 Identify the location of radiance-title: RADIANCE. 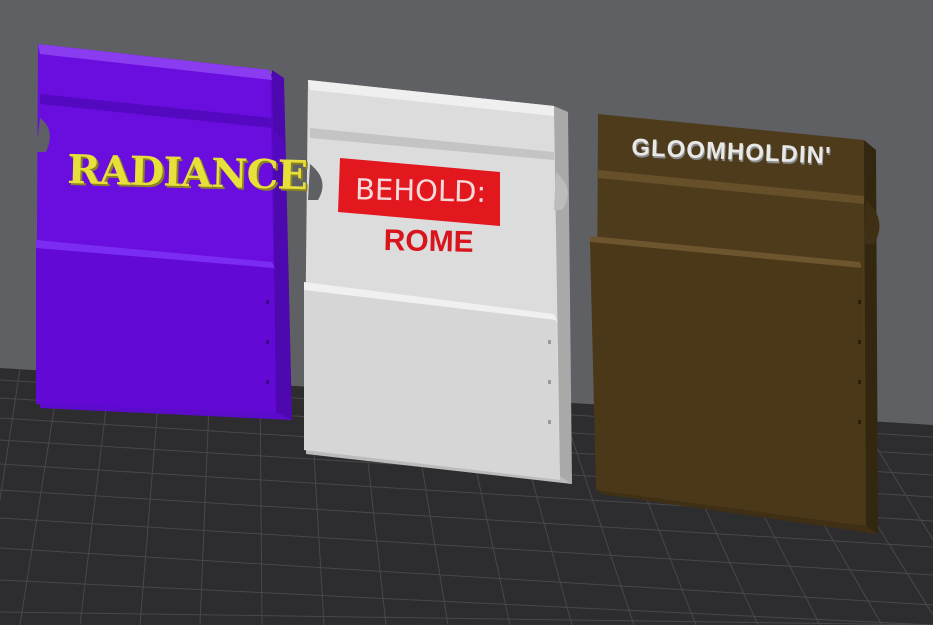
(187, 173).